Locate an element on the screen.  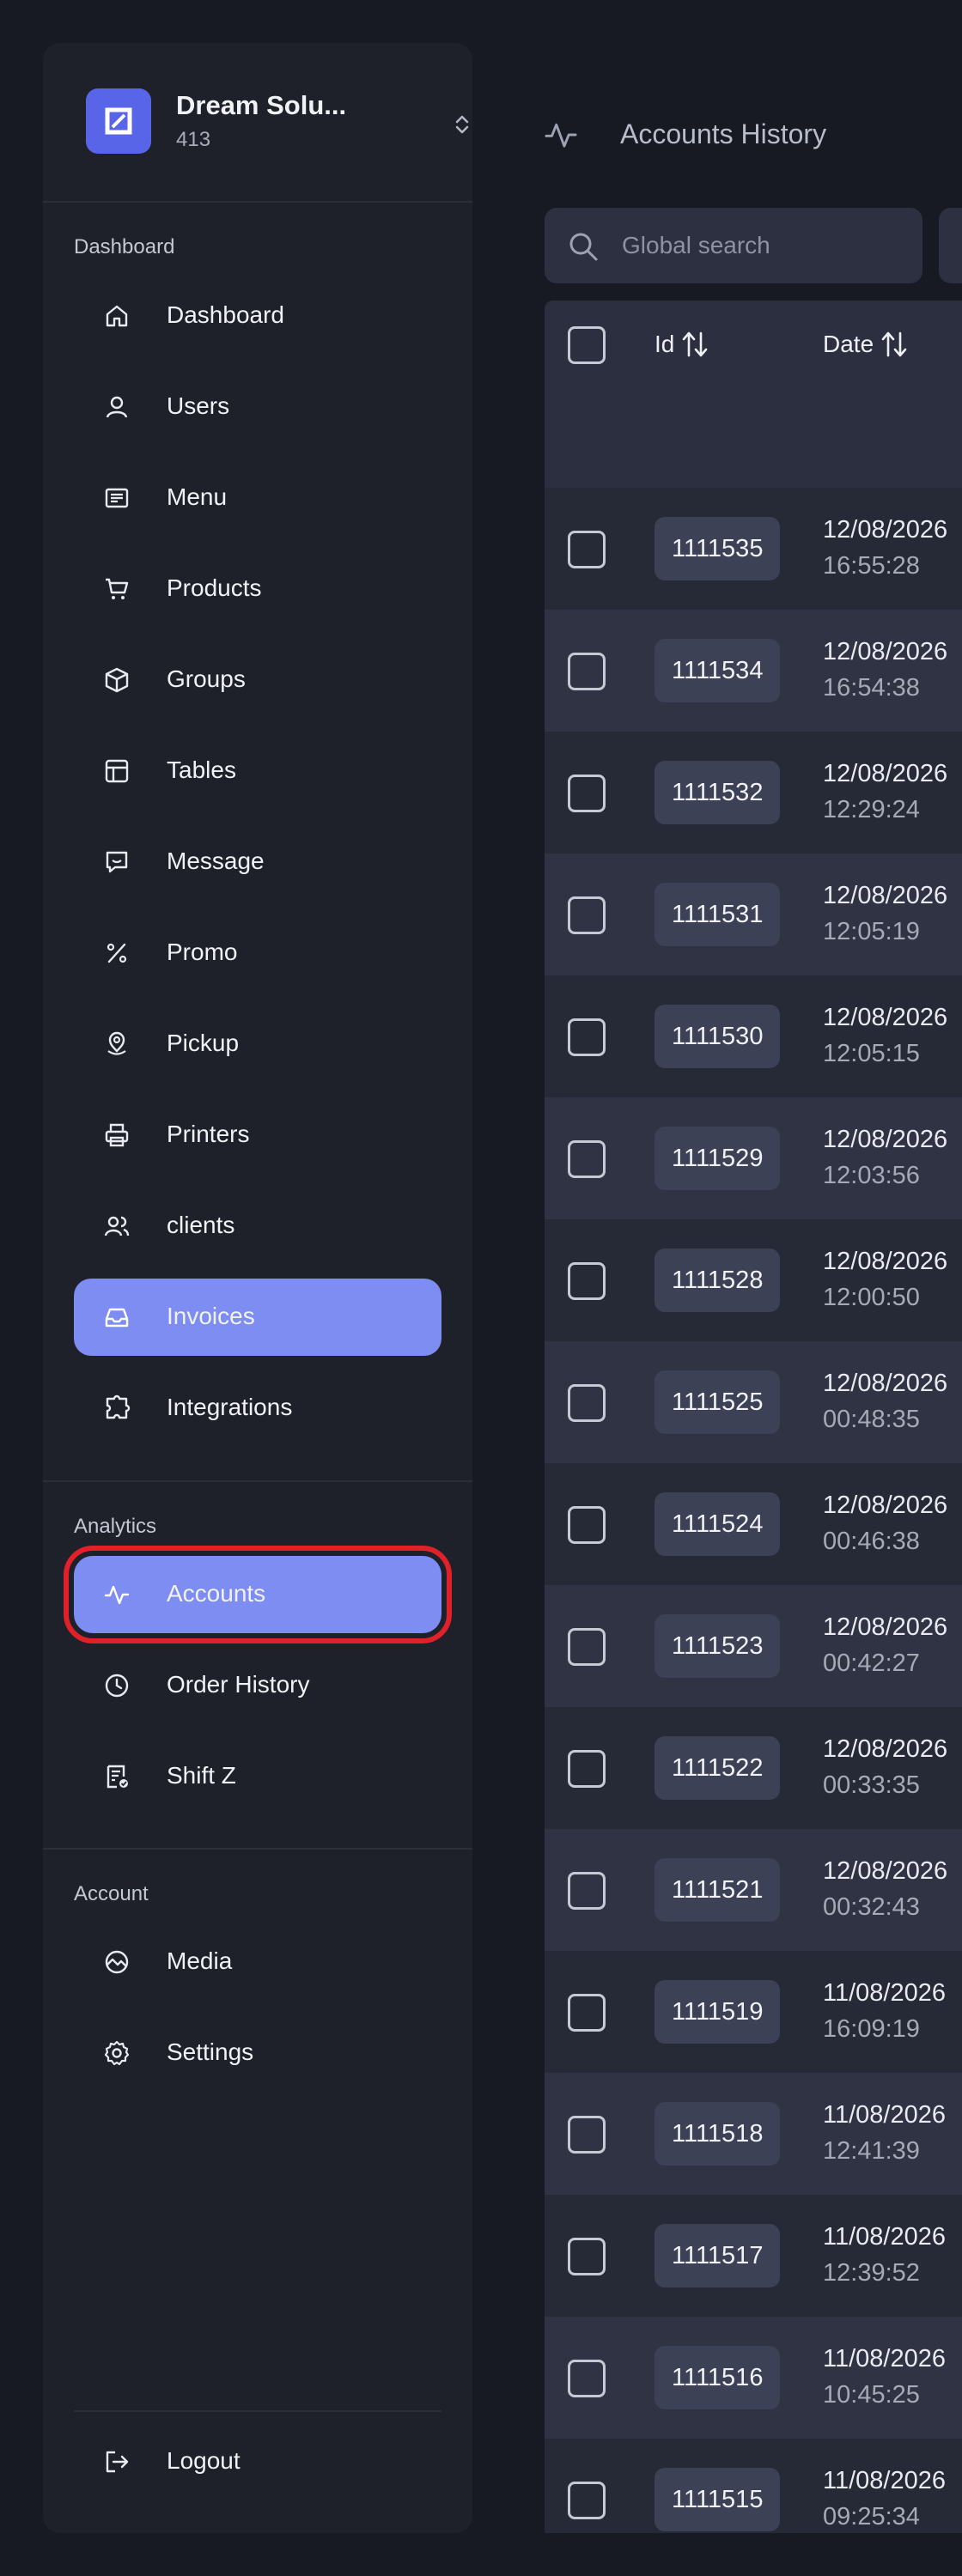
table-row: 1111518 11/08/2026 12:41:39 is located at coordinates (753, 2134).